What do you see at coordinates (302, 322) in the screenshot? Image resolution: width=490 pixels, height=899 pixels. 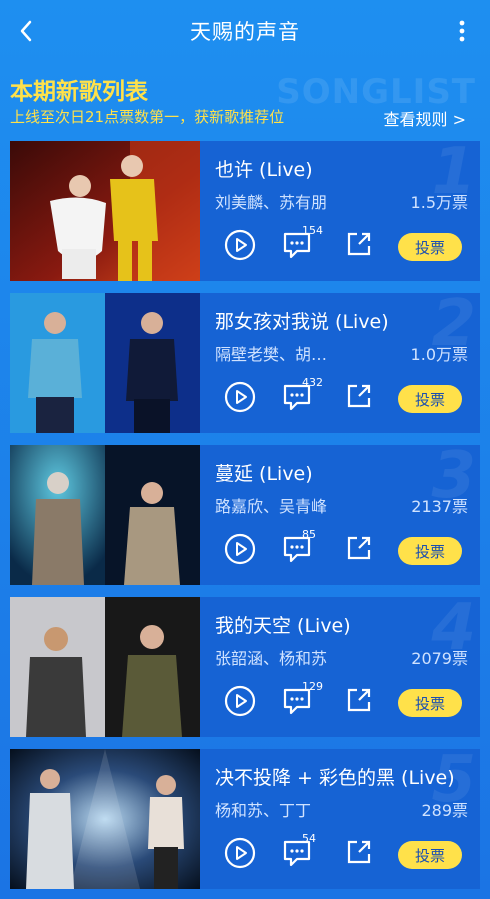 I see `song-title: 那女孩对我说 (Live)` at bounding box center [302, 322].